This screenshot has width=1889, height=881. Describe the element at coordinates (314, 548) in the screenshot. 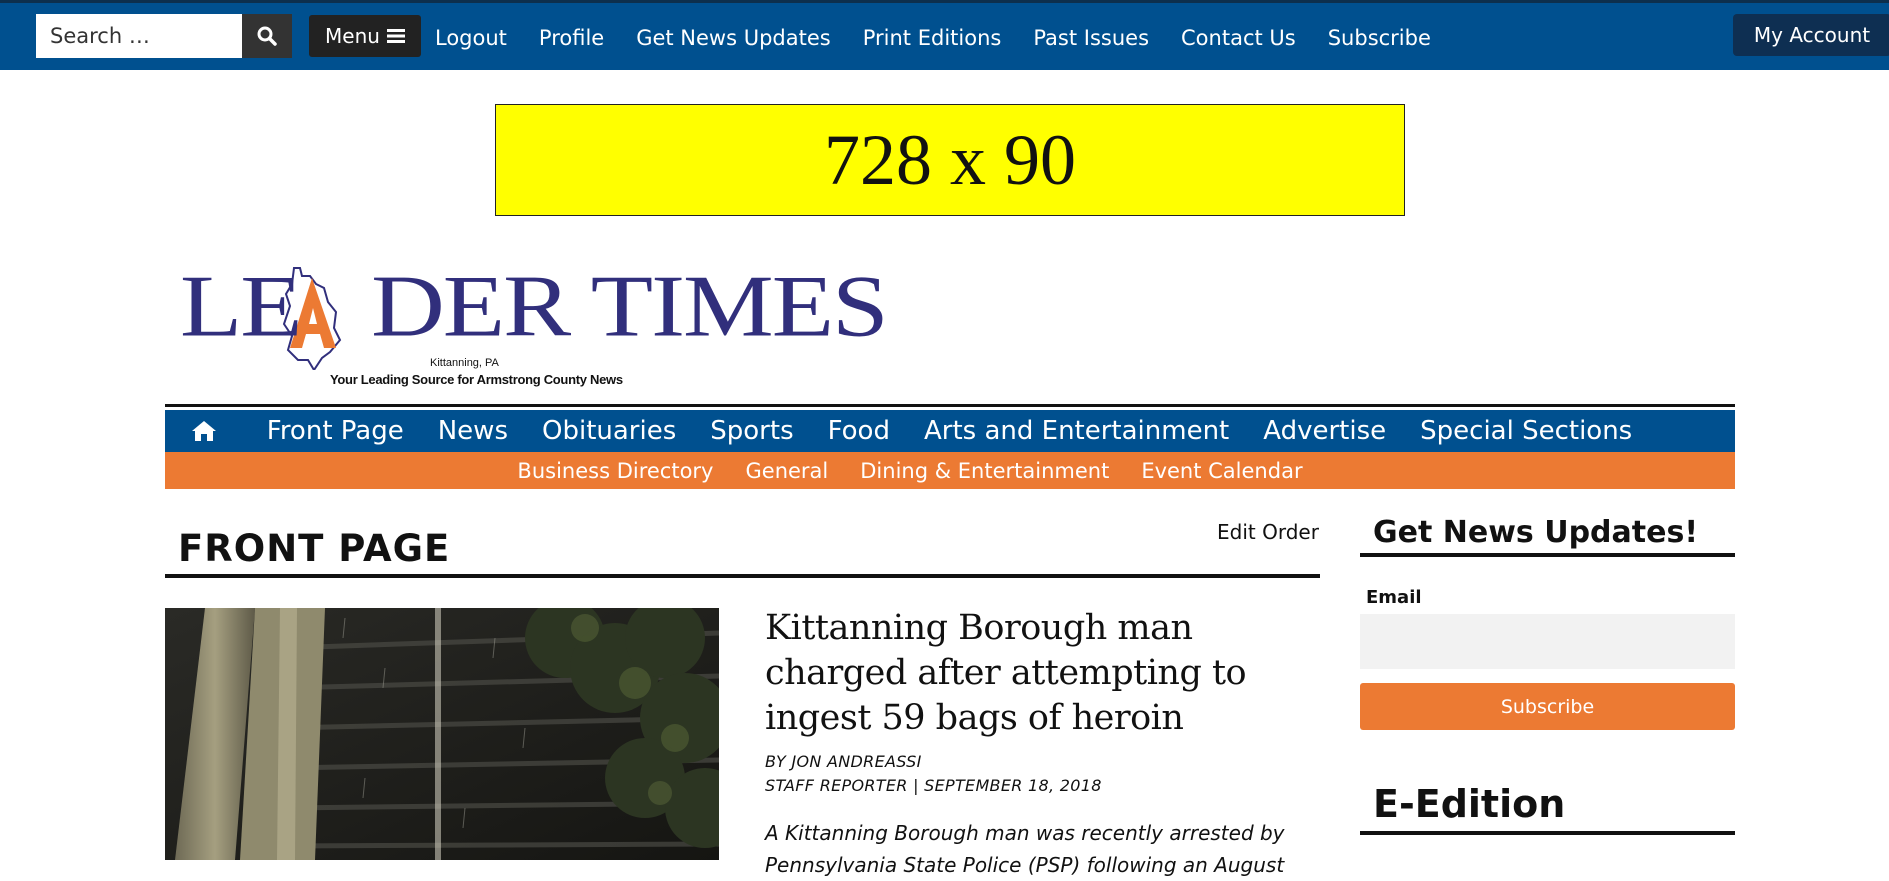

I see `section-title: FRONT PAGE` at that location.